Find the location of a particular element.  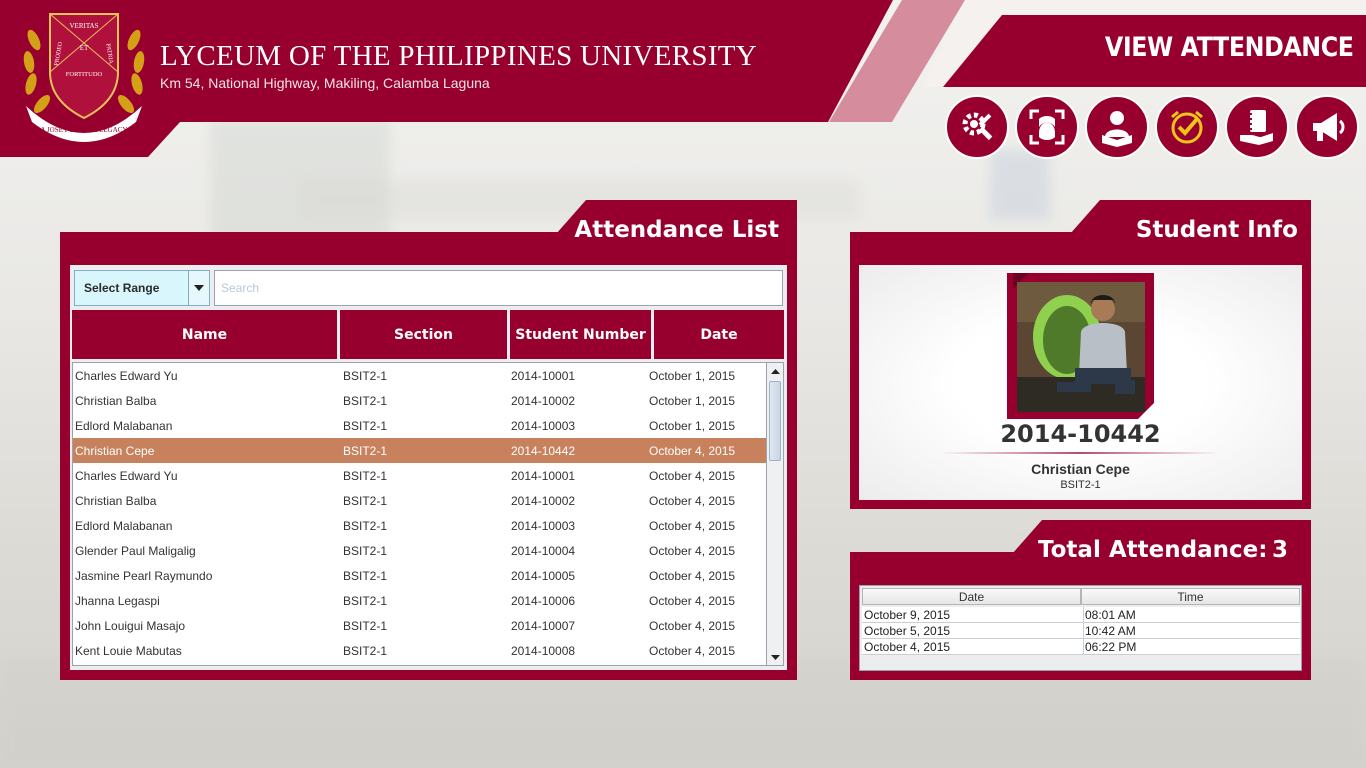

cell-student-number: 2014-10002 is located at coordinates (543, 501).